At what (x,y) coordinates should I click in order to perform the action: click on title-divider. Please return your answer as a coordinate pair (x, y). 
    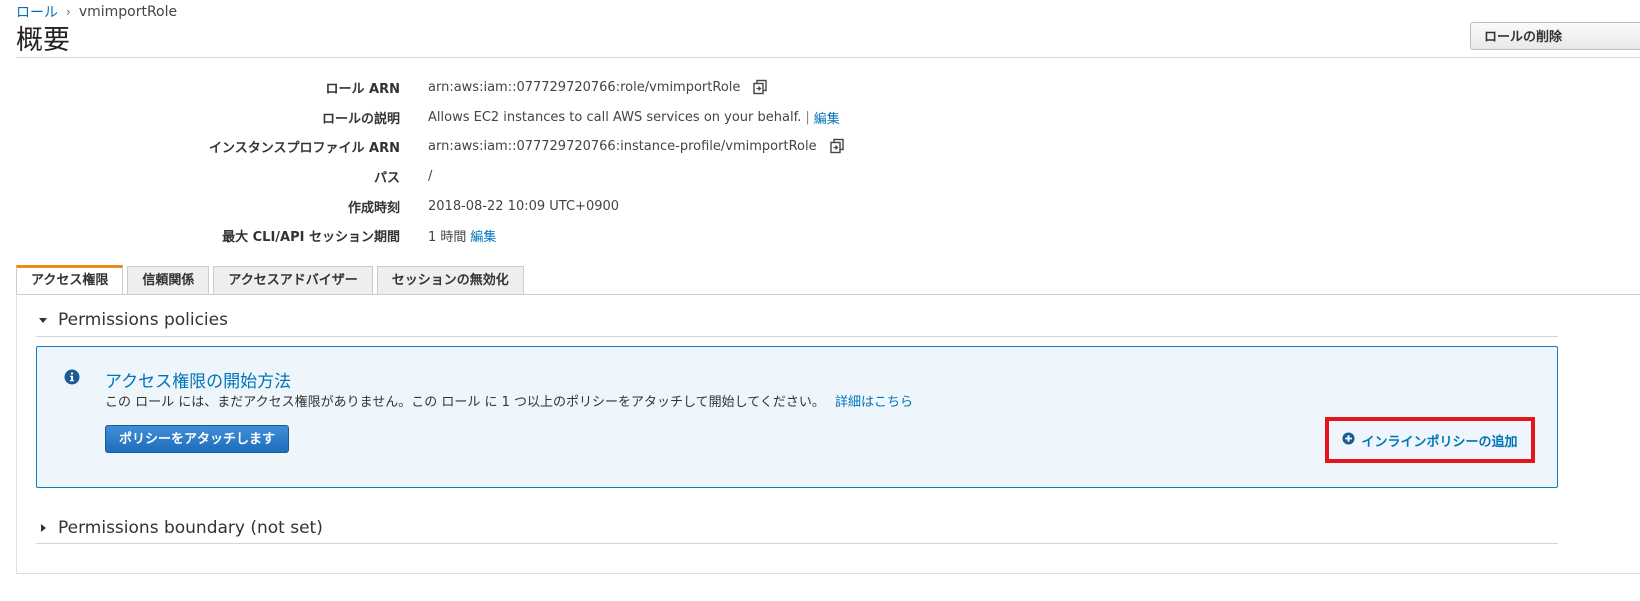
    Looking at the image, I should click on (828, 57).